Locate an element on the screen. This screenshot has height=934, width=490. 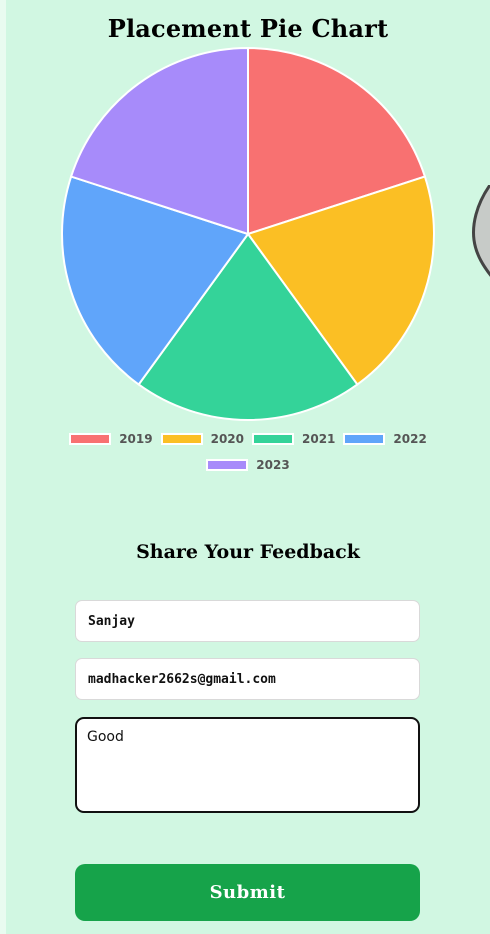
chart-title: Placement Pie Chart is located at coordinates (248, 28).